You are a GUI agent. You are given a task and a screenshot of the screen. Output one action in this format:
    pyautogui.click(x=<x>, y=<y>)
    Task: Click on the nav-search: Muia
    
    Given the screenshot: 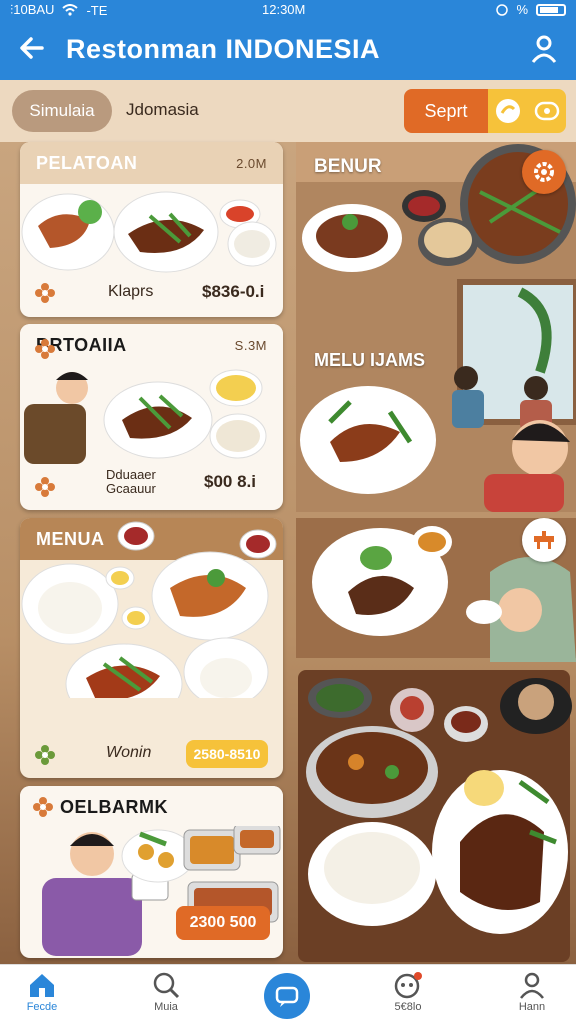 What is the action you would take?
    pyautogui.click(x=166, y=997)
    